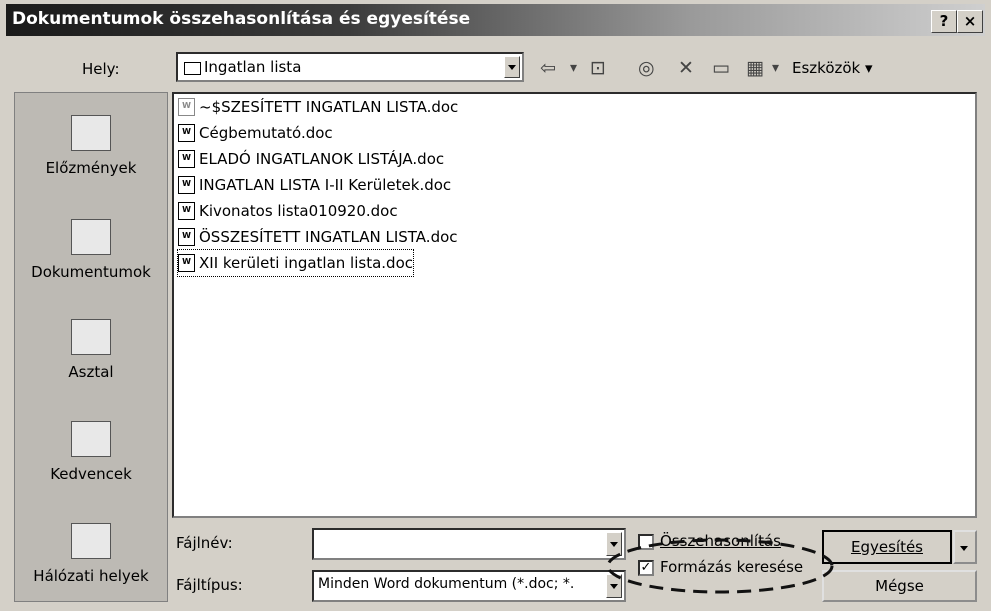 This screenshot has width=991, height=611. What do you see at coordinates (598, 68) in the screenshot?
I see `up-folder-icon: ⊡` at bounding box center [598, 68].